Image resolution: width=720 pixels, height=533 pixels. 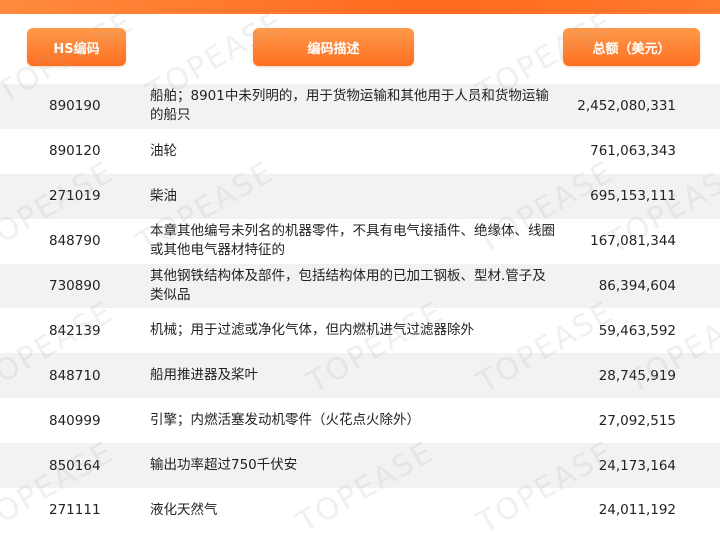 I want to click on total-cell: 167,081,344, so click(x=633, y=241).